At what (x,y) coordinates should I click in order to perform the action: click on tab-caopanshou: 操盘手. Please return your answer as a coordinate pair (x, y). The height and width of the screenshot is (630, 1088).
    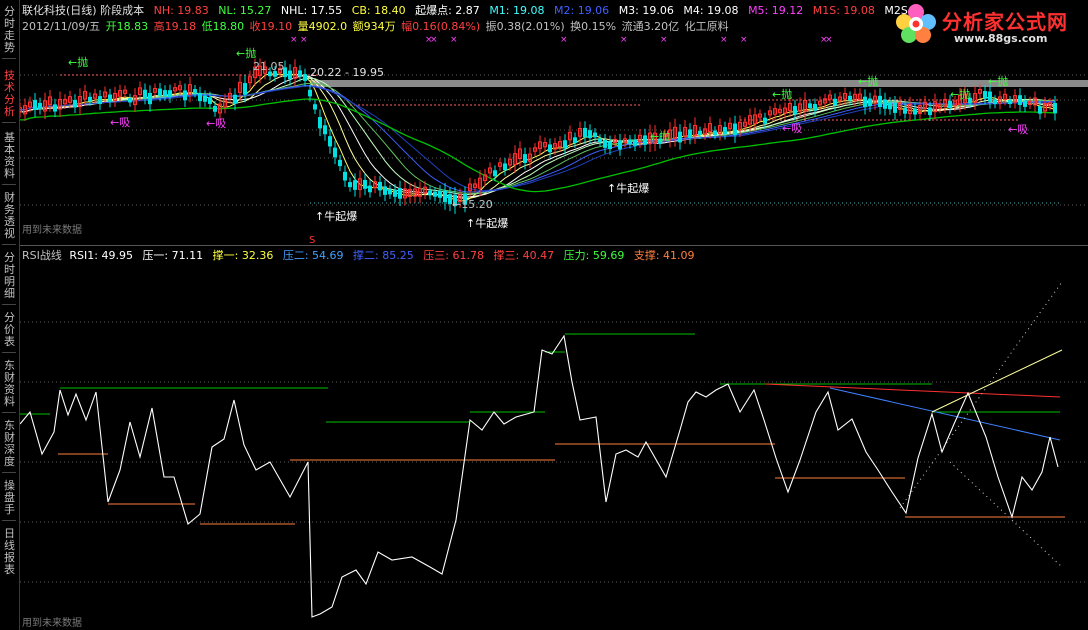
    Looking at the image, I should click on (9, 498).